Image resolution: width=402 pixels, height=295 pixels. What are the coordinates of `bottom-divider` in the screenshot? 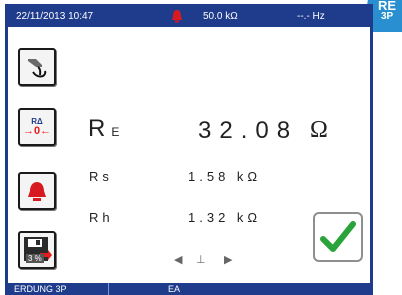 It's located at (108, 289).